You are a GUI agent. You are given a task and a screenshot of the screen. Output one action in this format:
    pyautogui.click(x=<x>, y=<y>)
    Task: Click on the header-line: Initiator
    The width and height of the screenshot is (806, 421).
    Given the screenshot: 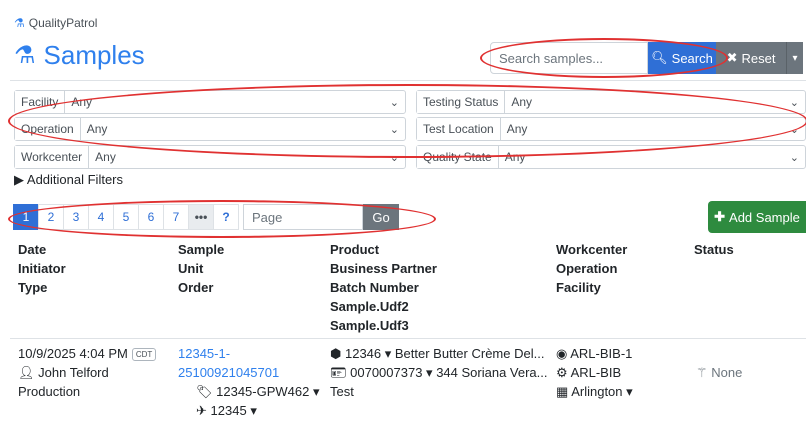 What is the action you would take?
    pyautogui.click(x=42, y=268)
    